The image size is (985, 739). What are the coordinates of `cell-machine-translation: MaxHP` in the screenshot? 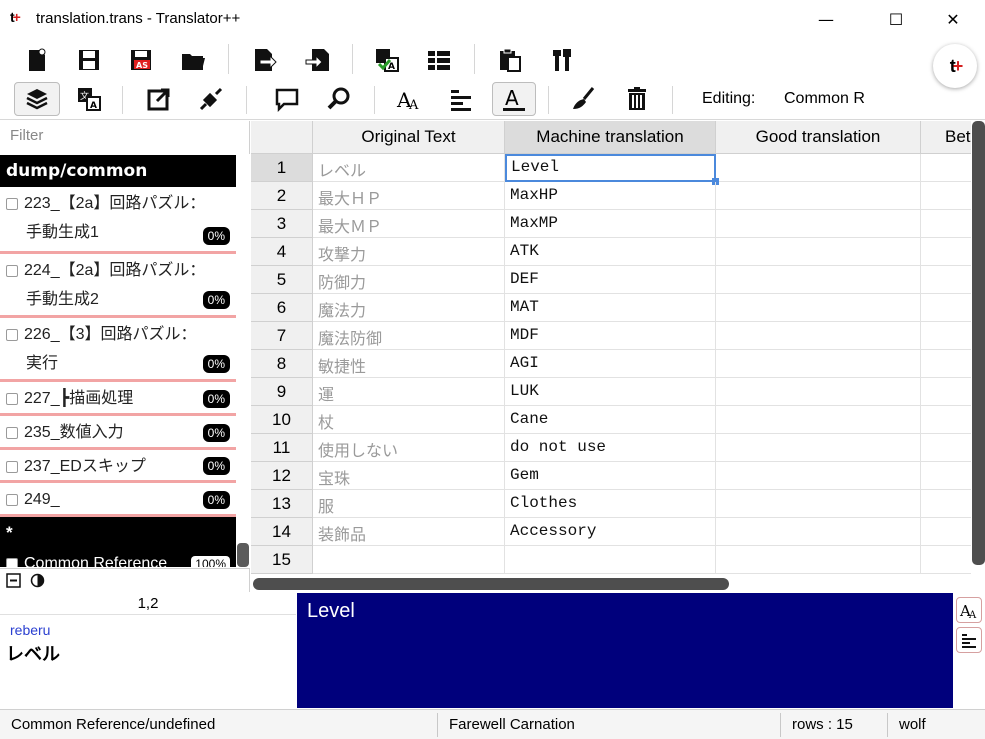 It's located at (610, 196).